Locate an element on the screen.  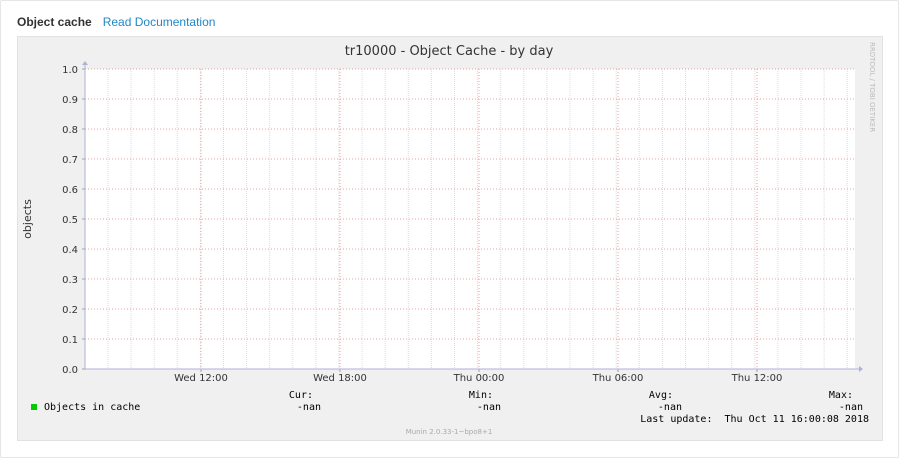
x-axis-arrow is located at coordinates (861, 369).